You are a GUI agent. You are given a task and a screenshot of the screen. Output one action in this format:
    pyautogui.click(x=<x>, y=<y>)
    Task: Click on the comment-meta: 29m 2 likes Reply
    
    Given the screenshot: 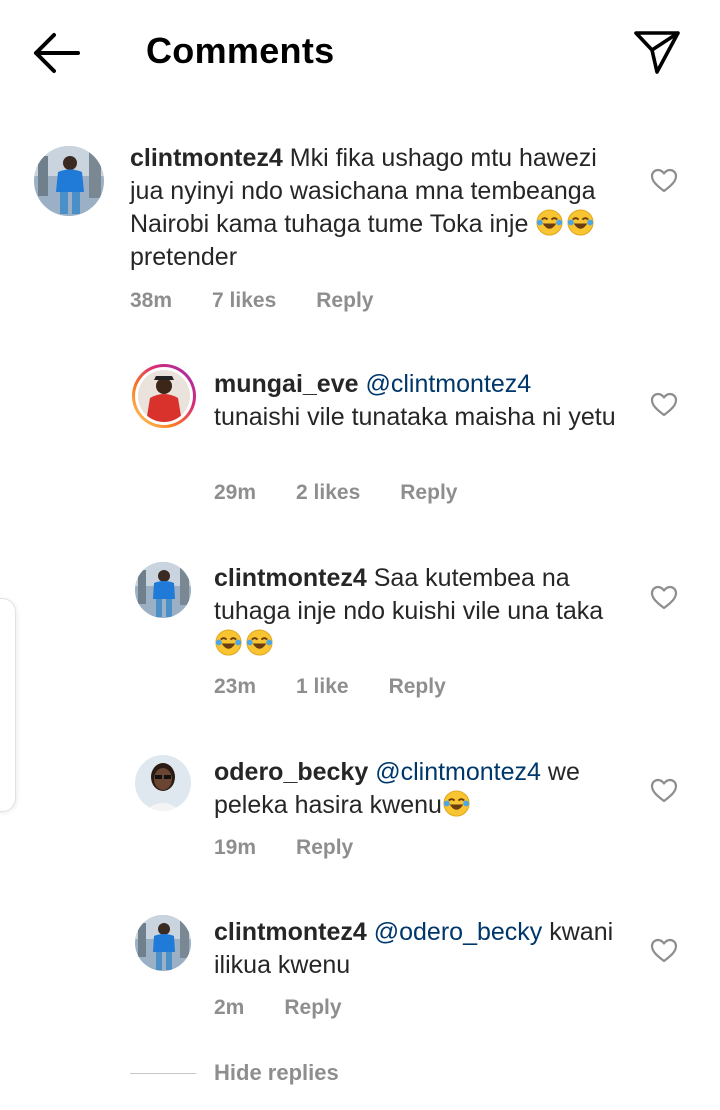 What is the action you would take?
    pyautogui.click(x=355, y=493)
    